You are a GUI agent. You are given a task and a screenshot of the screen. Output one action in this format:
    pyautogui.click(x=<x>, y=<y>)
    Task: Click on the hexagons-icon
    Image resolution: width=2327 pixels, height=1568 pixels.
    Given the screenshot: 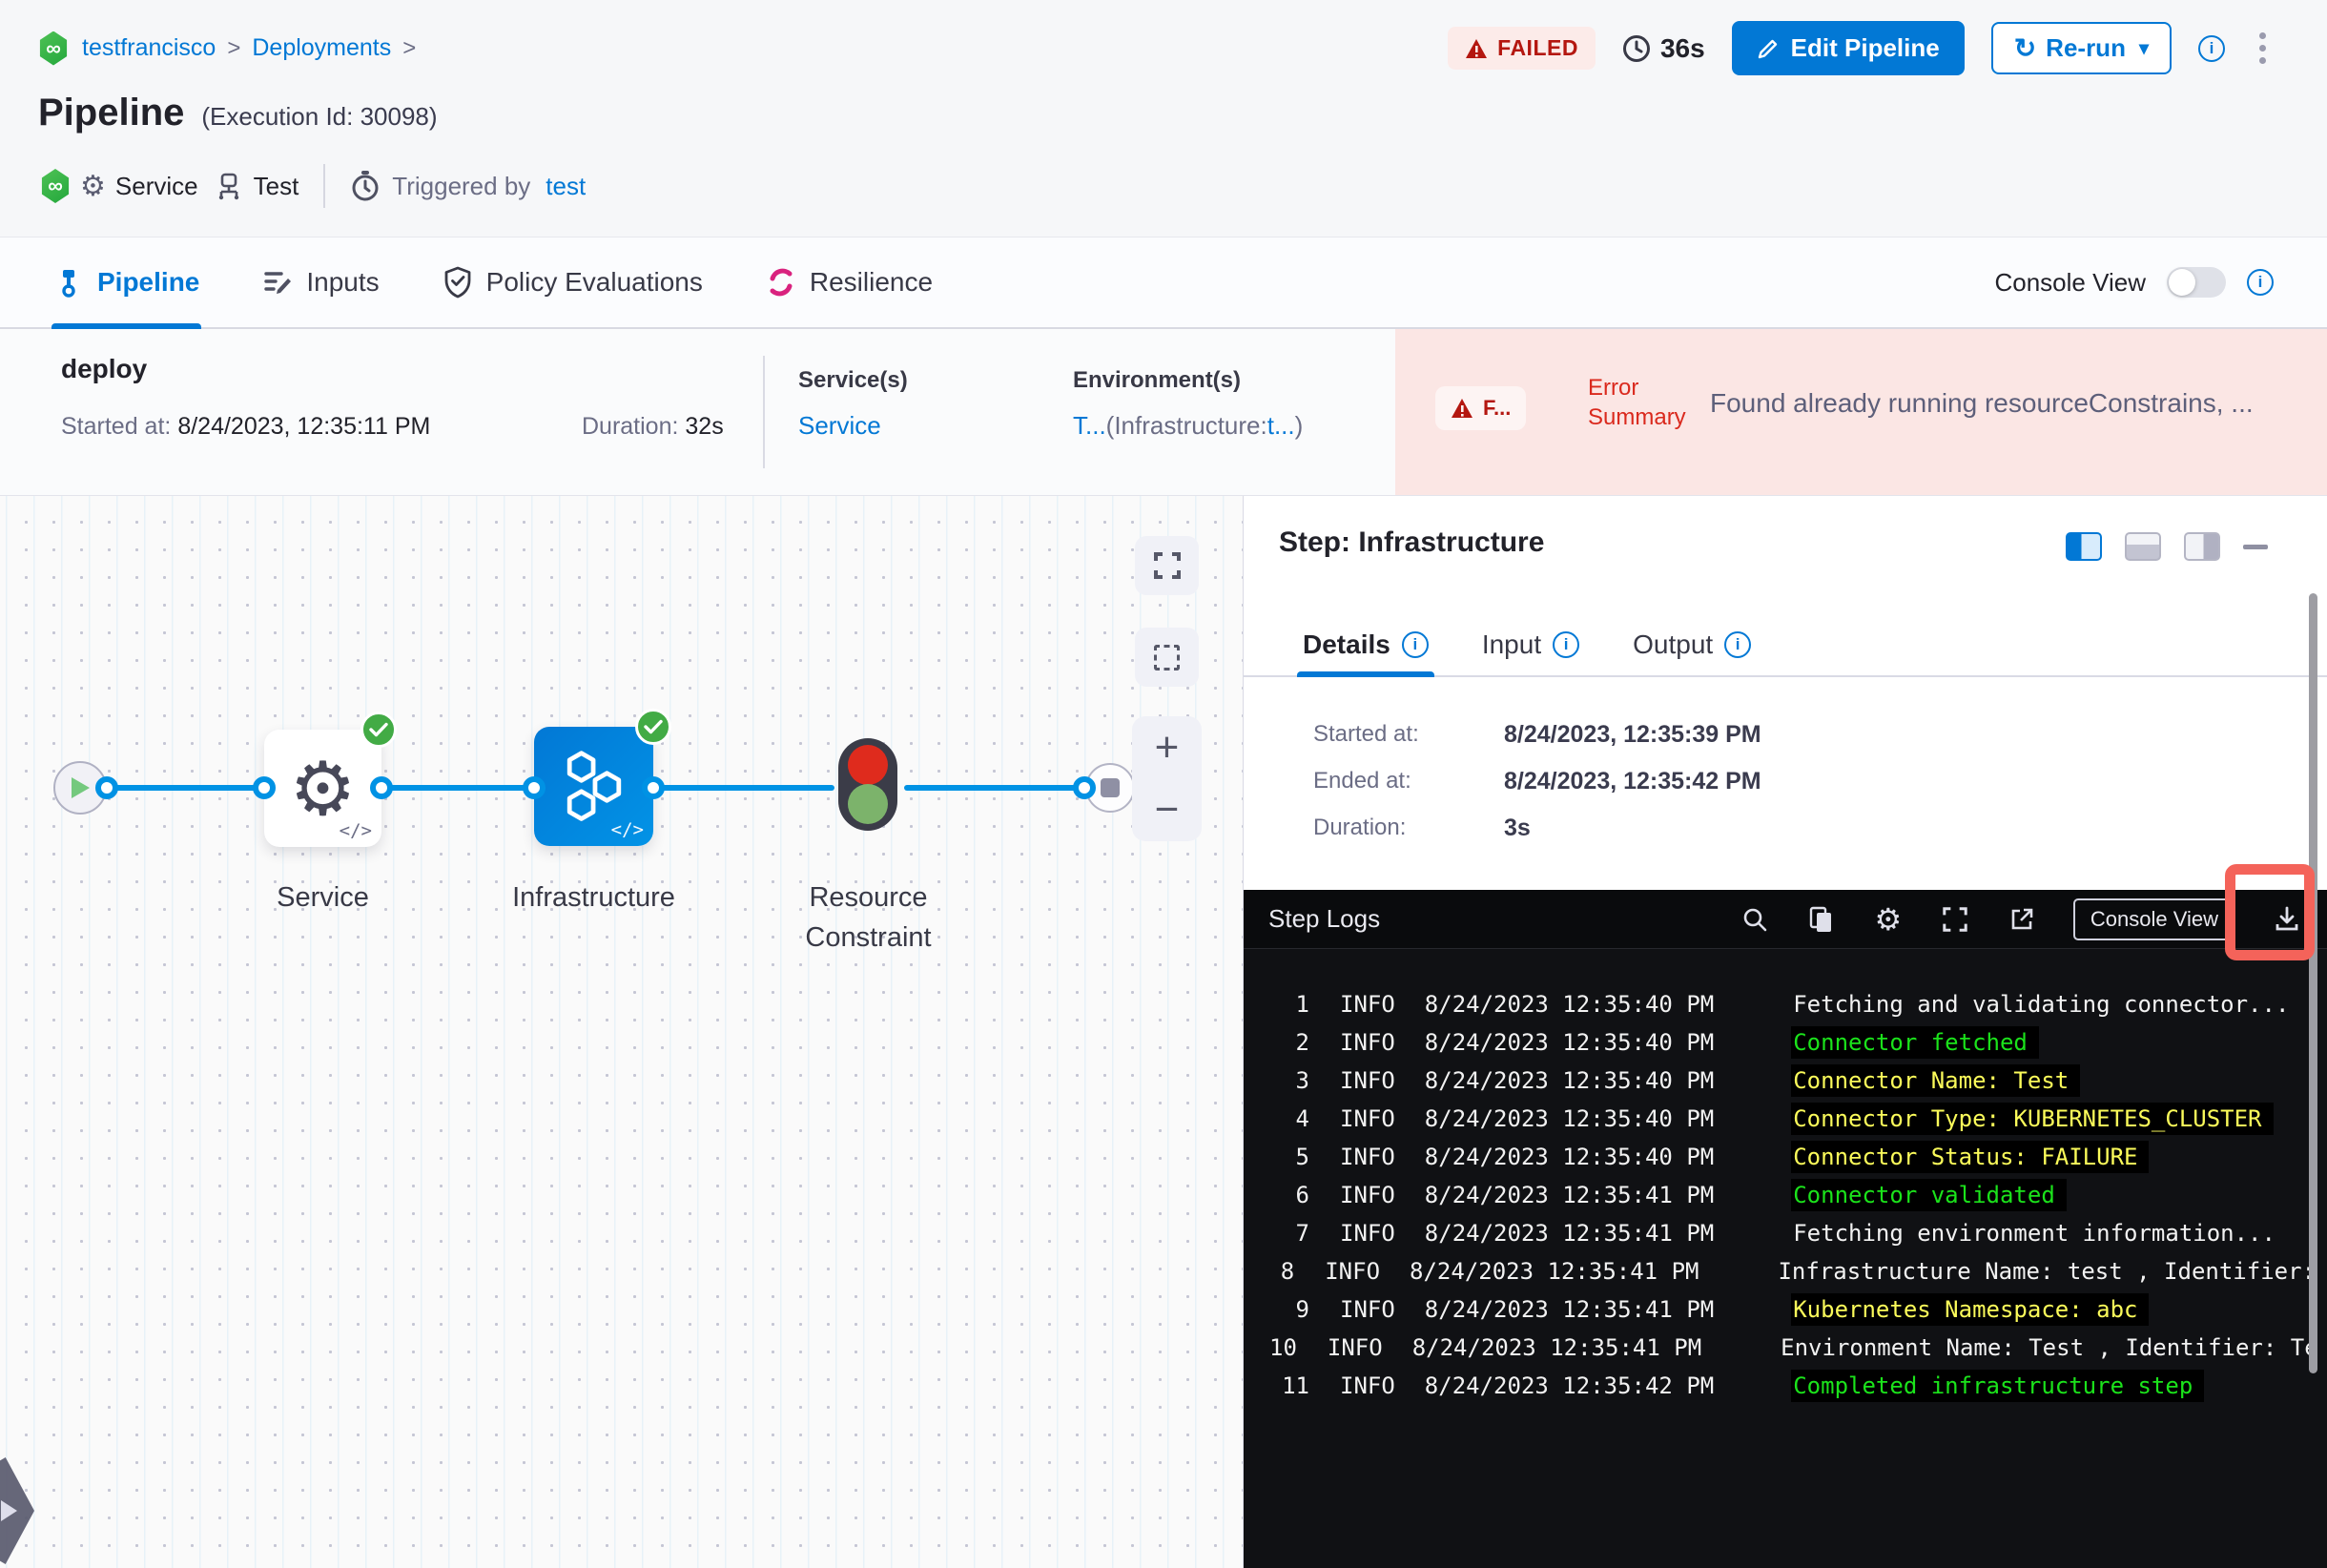 What is the action you would take?
    pyautogui.click(x=593, y=786)
    